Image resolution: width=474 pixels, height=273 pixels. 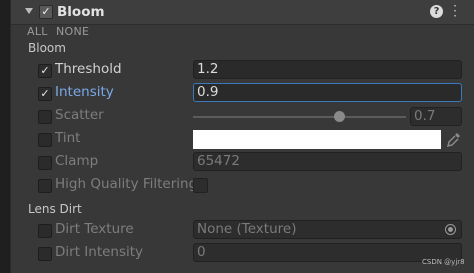 What do you see at coordinates (317, 139) in the screenshot?
I see `tint-color-swatch` at bounding box center [317, 139].